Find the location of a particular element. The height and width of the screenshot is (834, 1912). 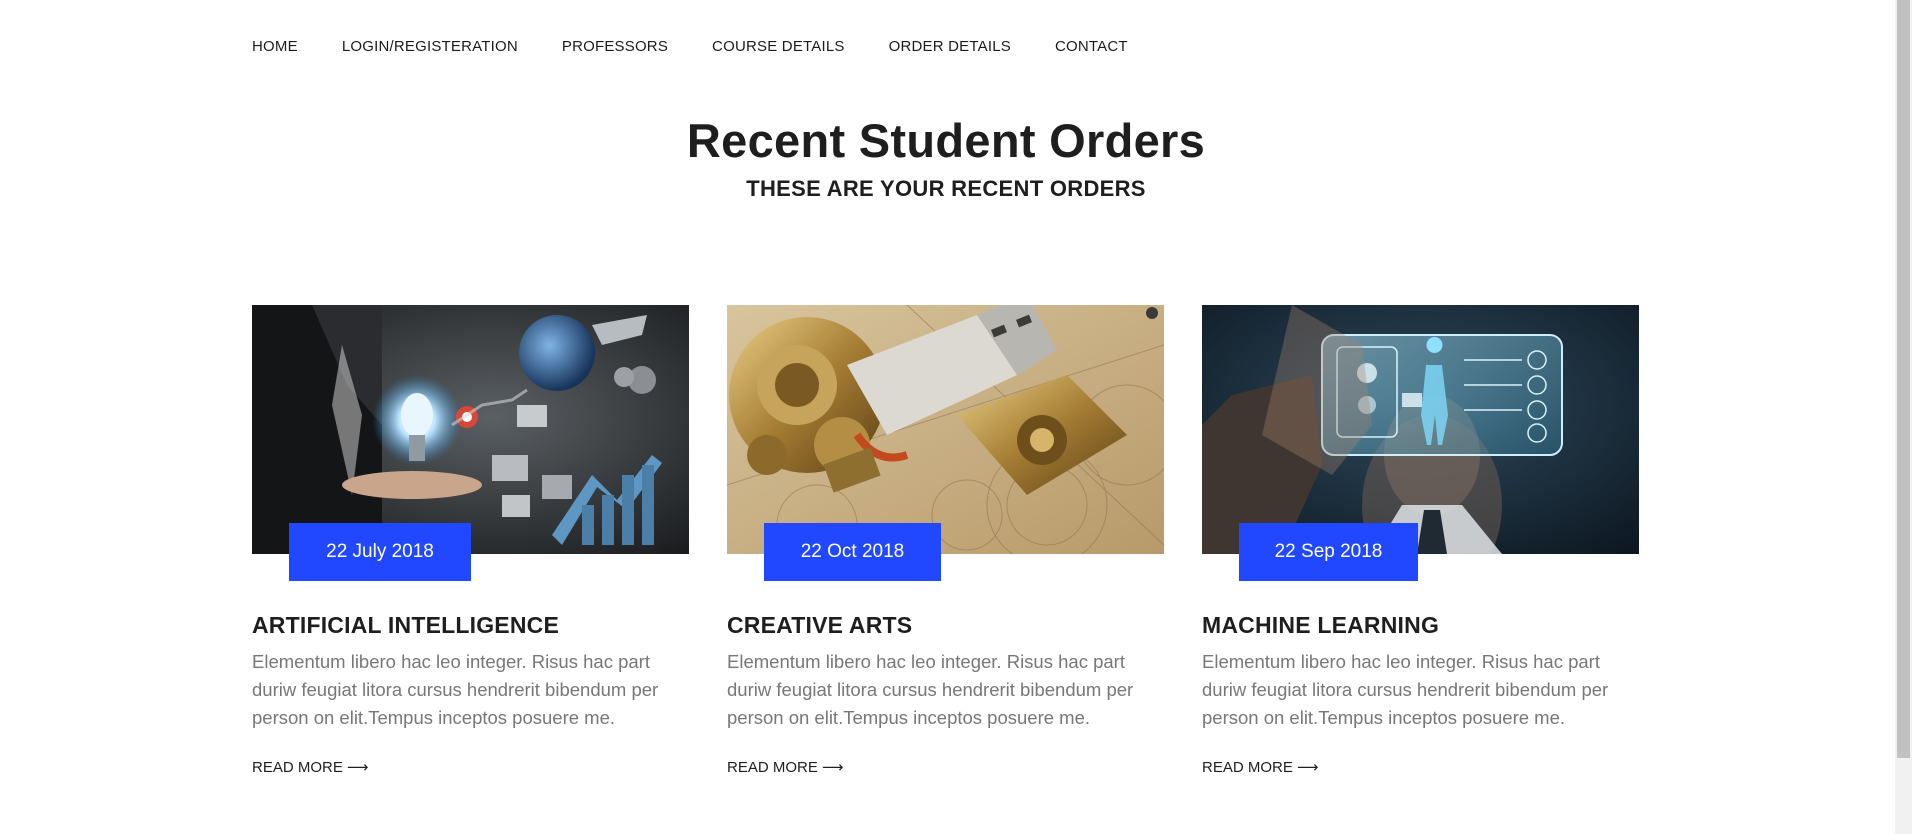

card-title: ARTIFICIAL INTELLIGENCE is located at coordinates (405, 625).